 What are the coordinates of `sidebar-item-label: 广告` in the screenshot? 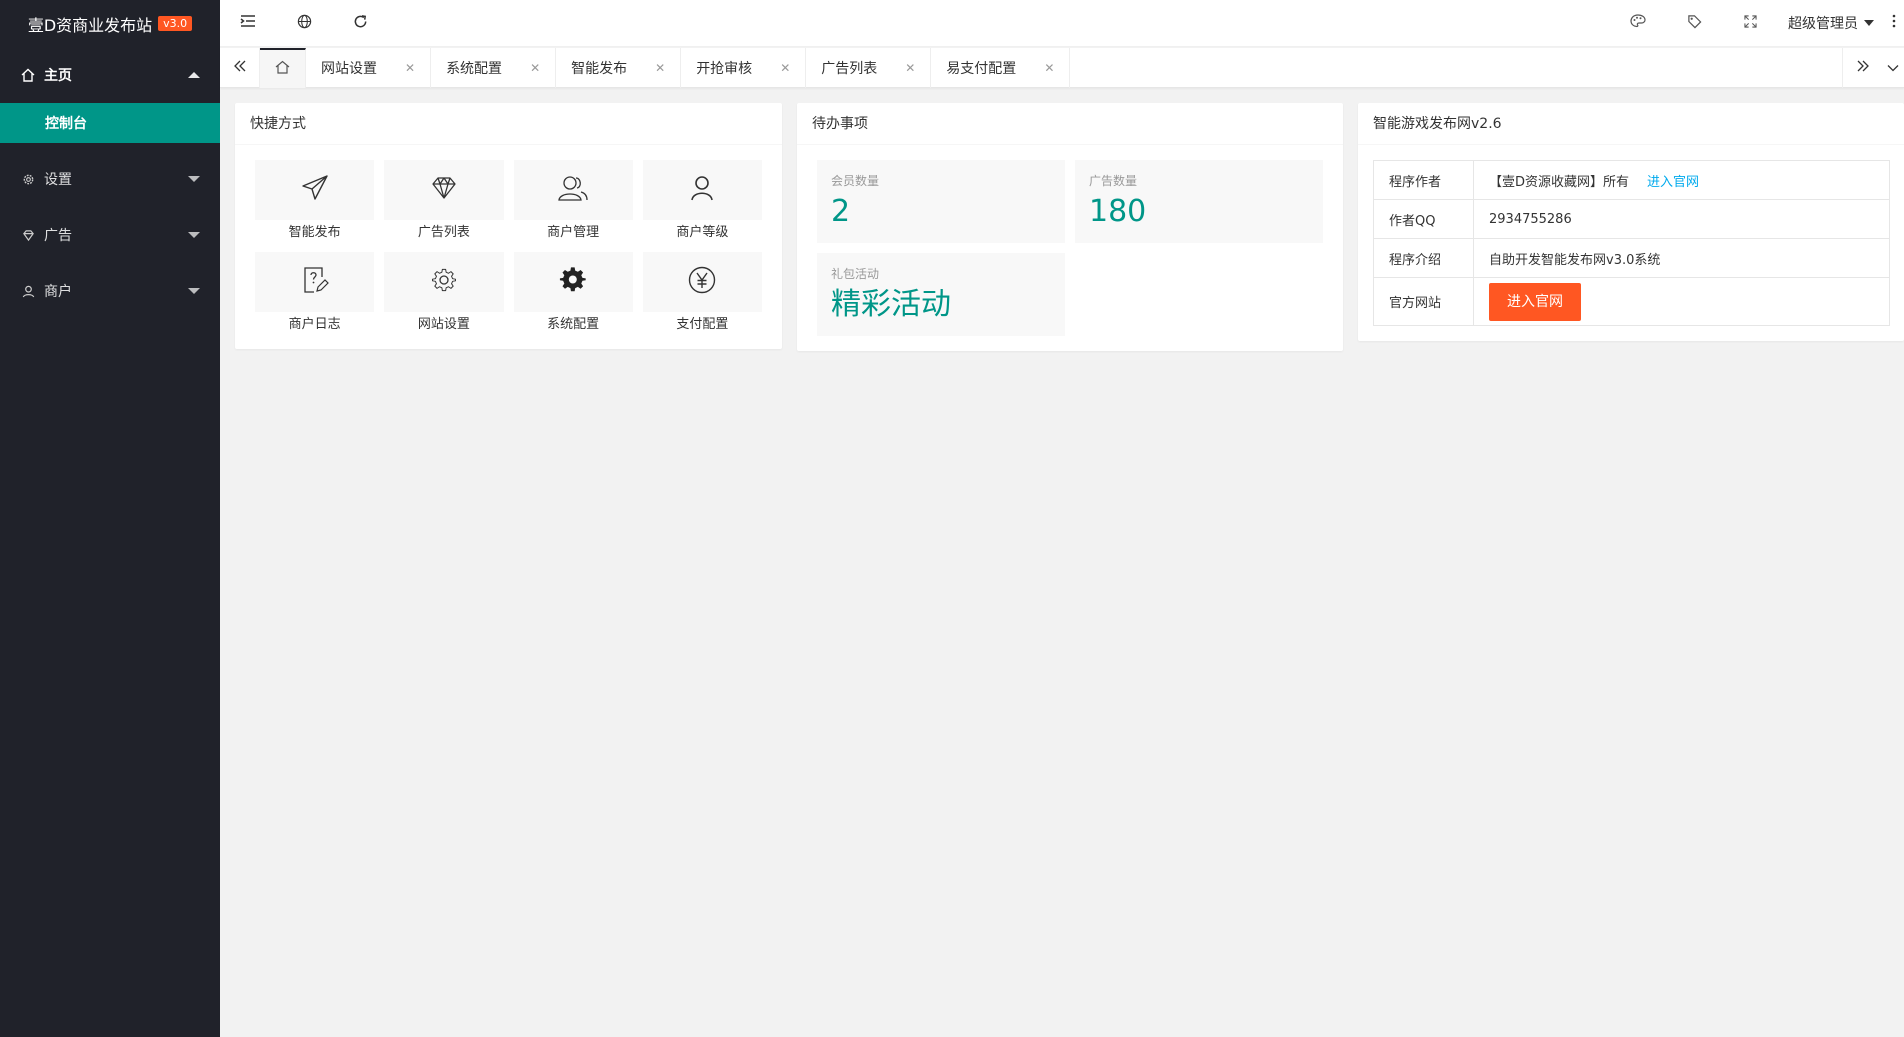 It's located at (58, 236).